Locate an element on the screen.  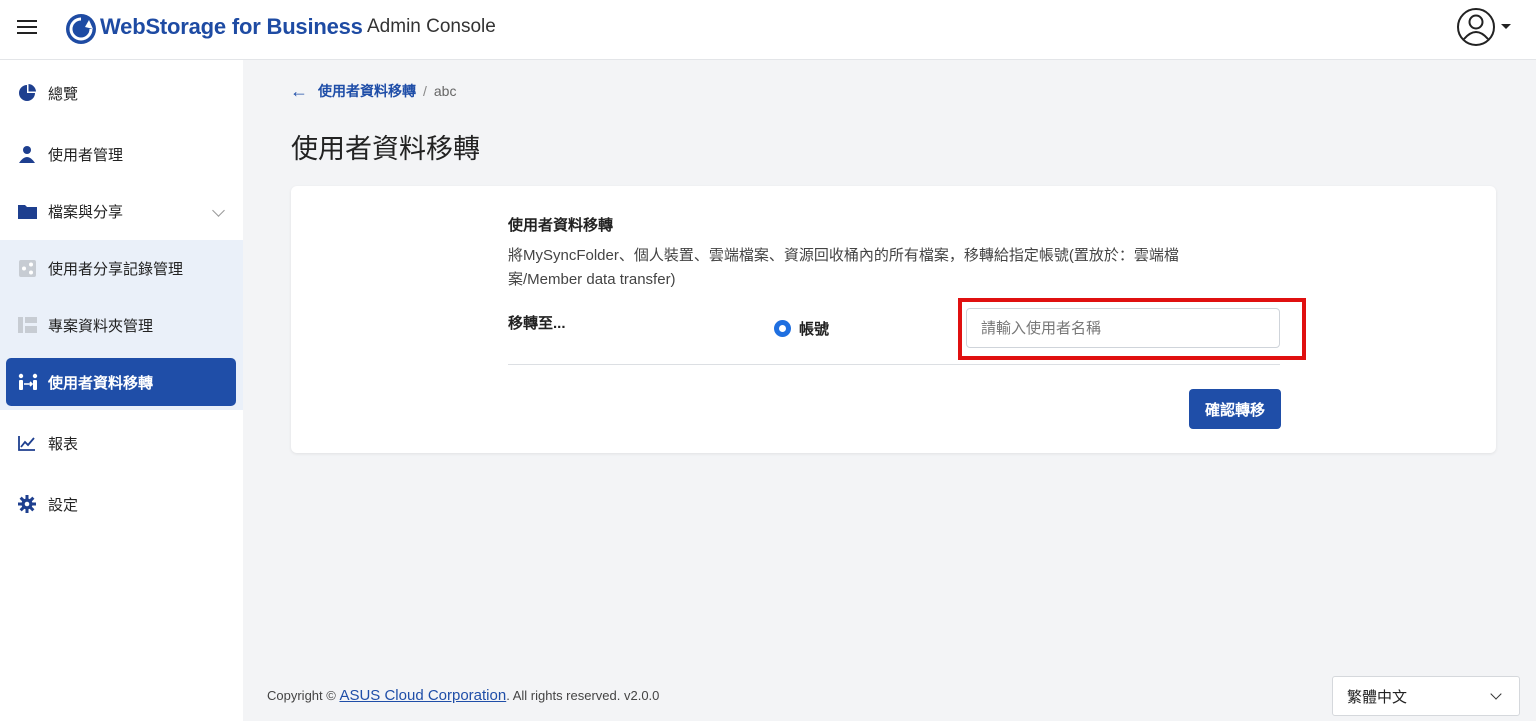
sidebar-item-label: 總覽 is located at coordinates (63, 94).